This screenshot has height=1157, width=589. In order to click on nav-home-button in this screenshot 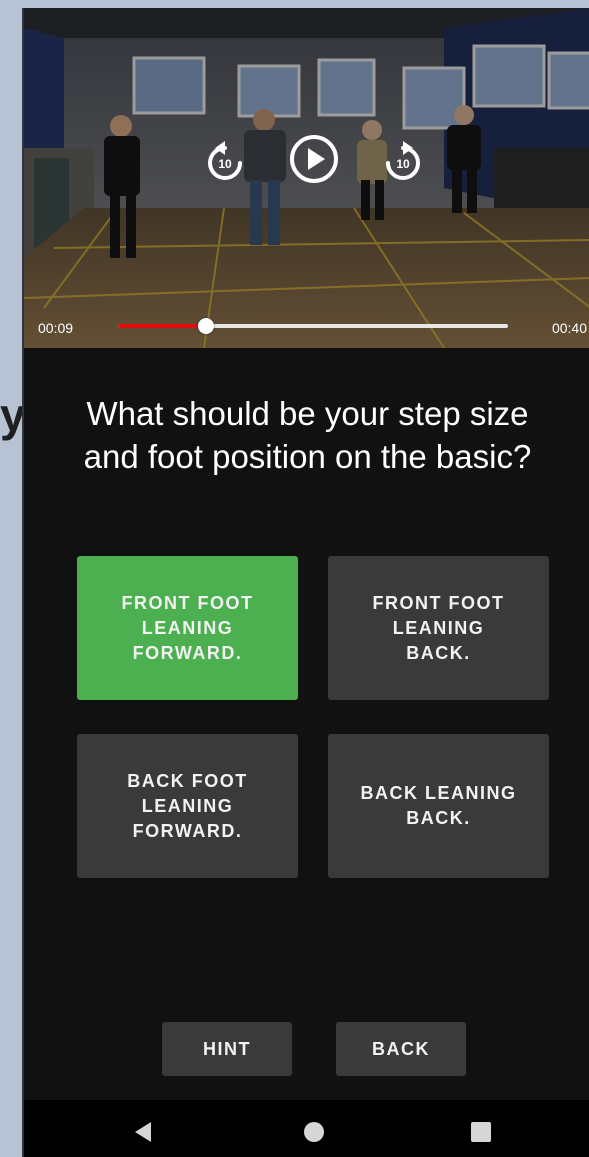, I will do `click(314, 1132)`.